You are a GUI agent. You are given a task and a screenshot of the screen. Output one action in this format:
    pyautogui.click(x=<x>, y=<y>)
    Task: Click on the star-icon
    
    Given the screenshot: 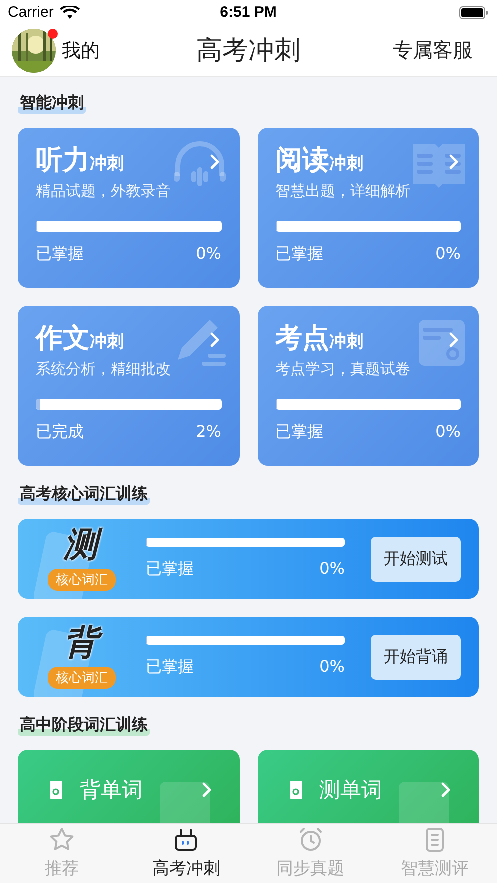 What is the action you would take?
    pyautogui.click(x=62, y=840)
    